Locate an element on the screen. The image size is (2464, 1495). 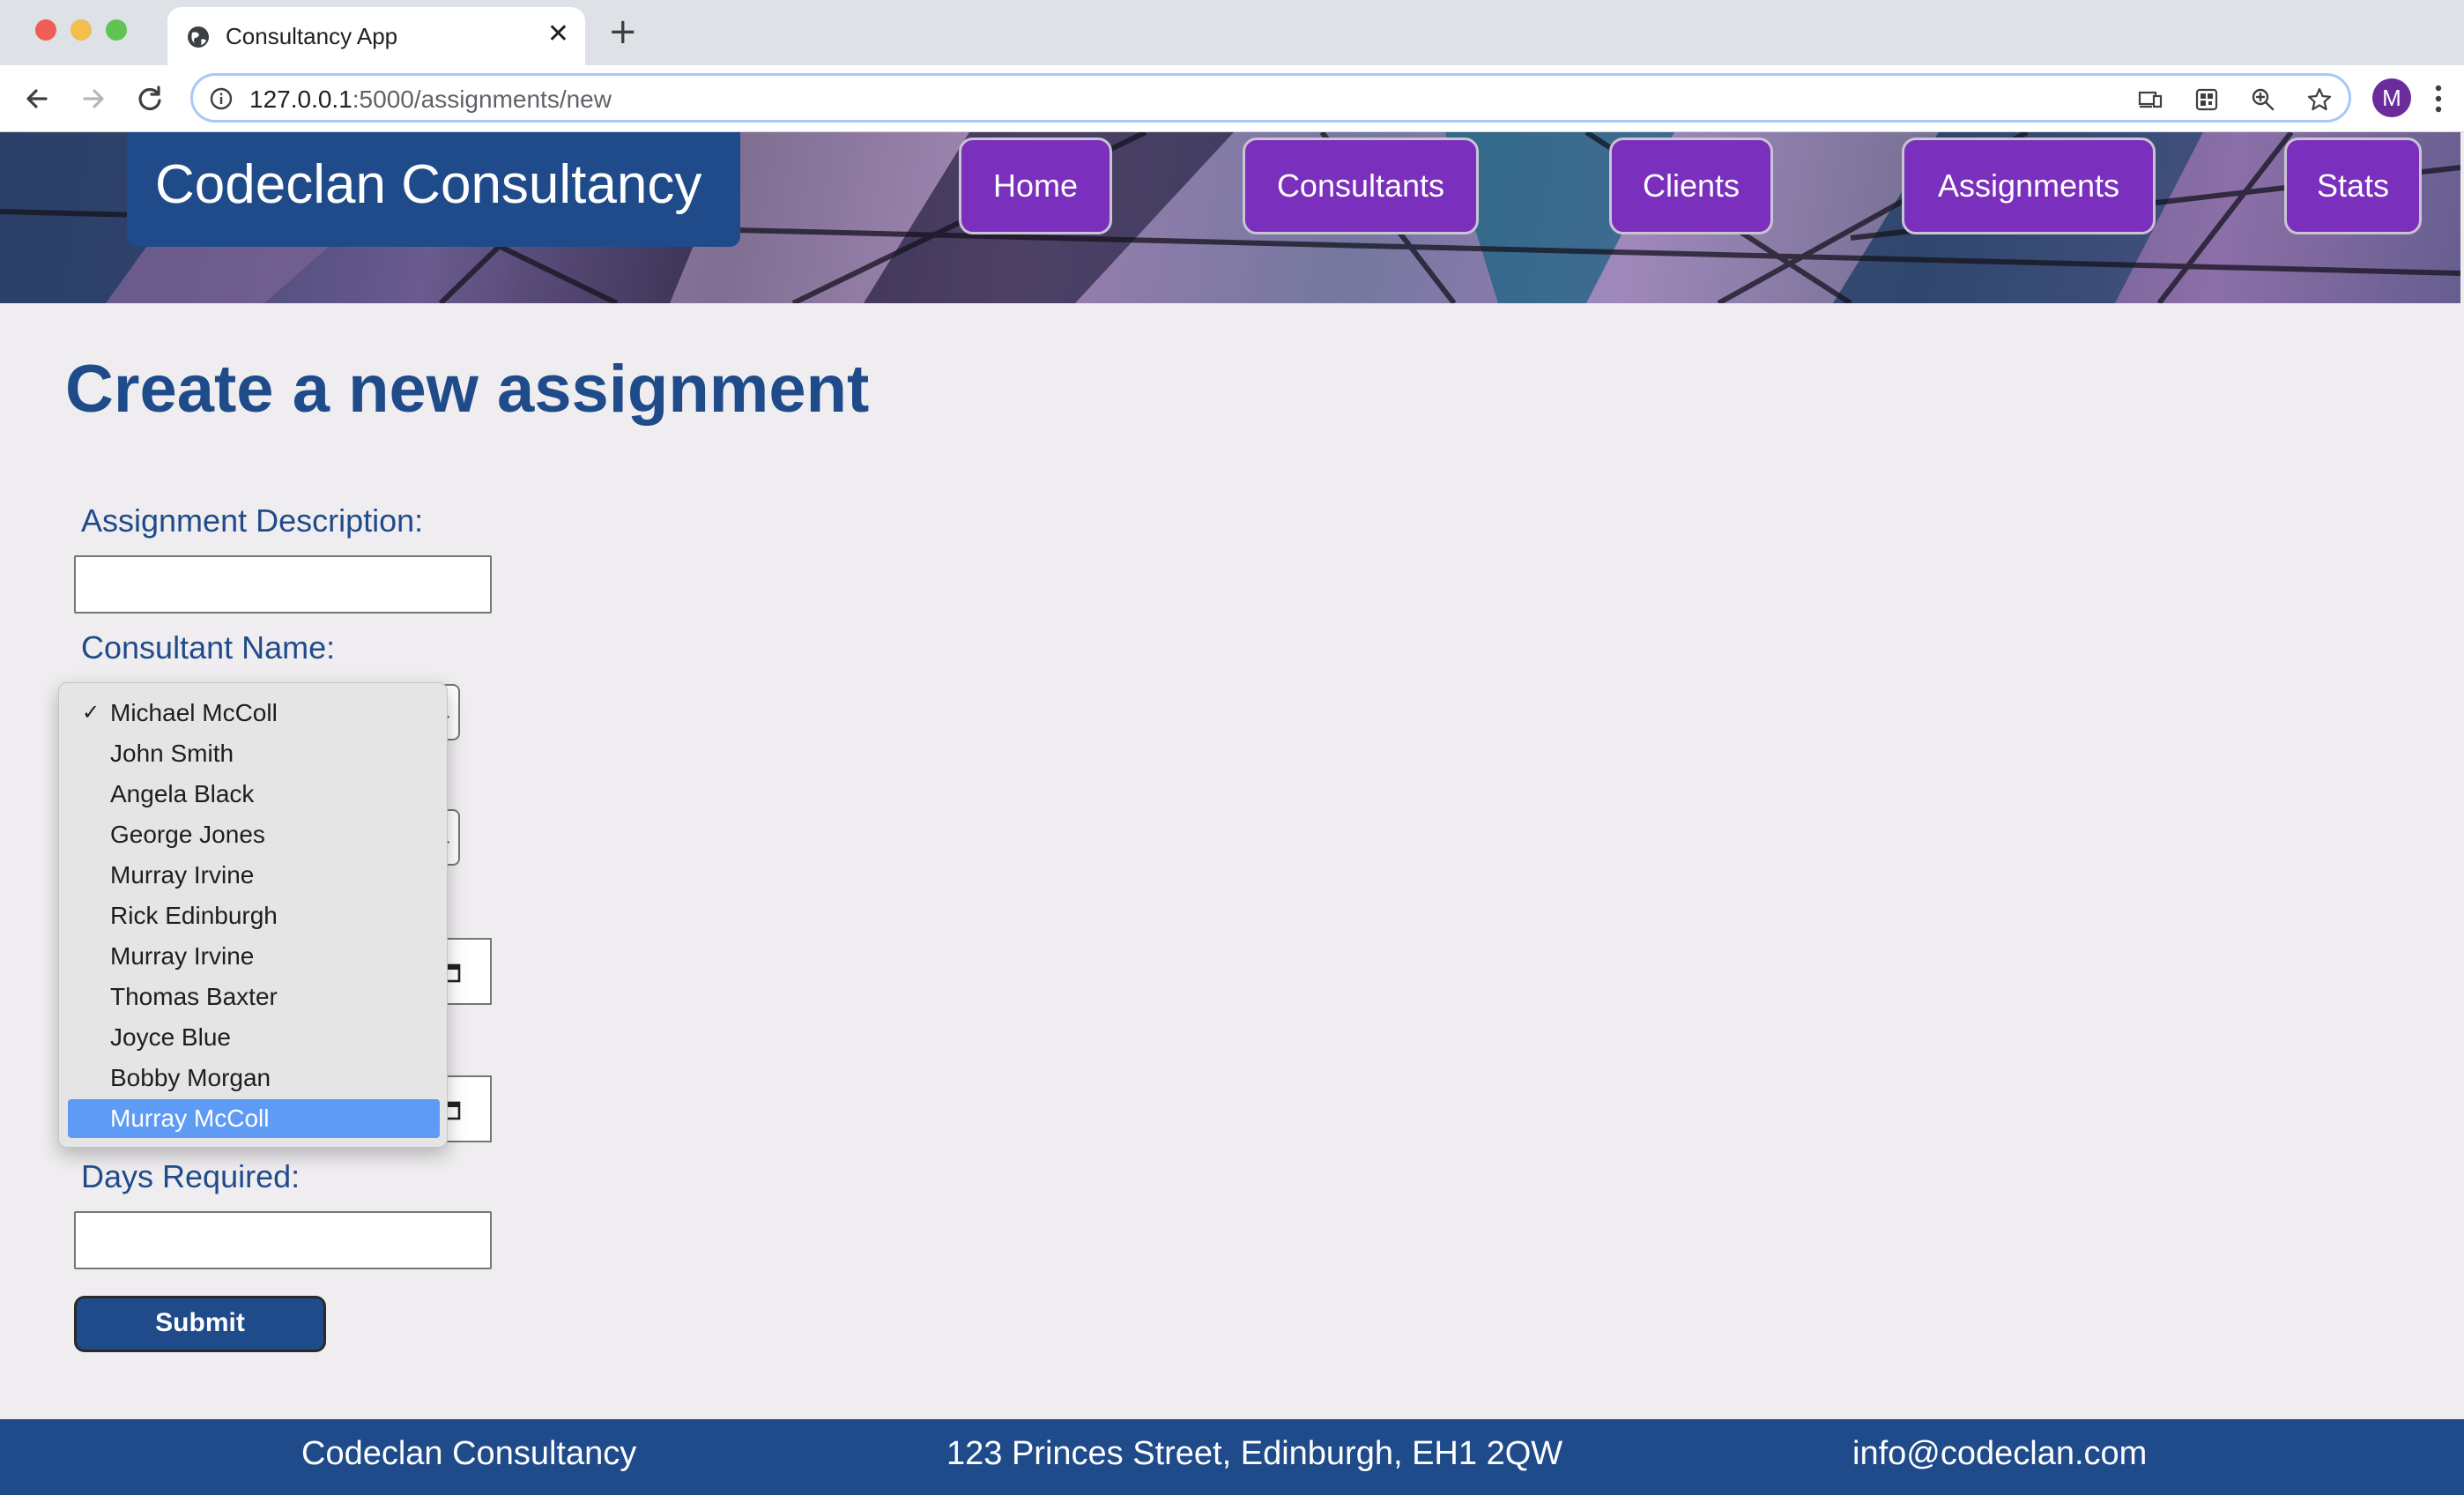
bookmark-star-icon is located at coordinates (2319, 99).